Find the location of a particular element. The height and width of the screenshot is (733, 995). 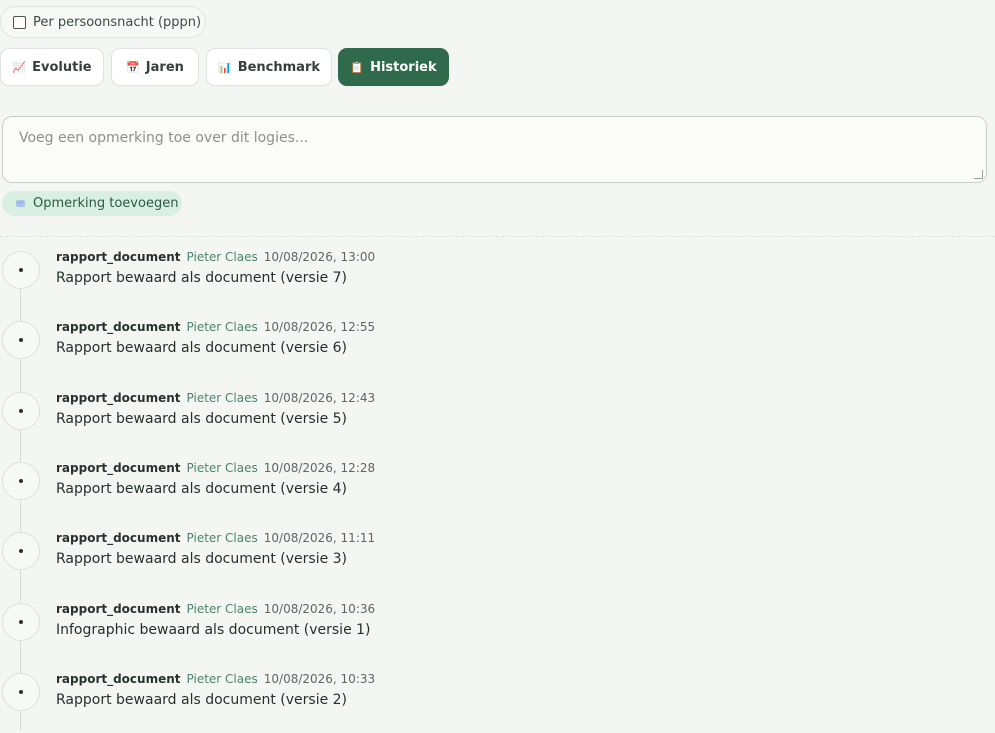

tab-evolutie: 📈 Evolutie is located at coordinates (52, 67).